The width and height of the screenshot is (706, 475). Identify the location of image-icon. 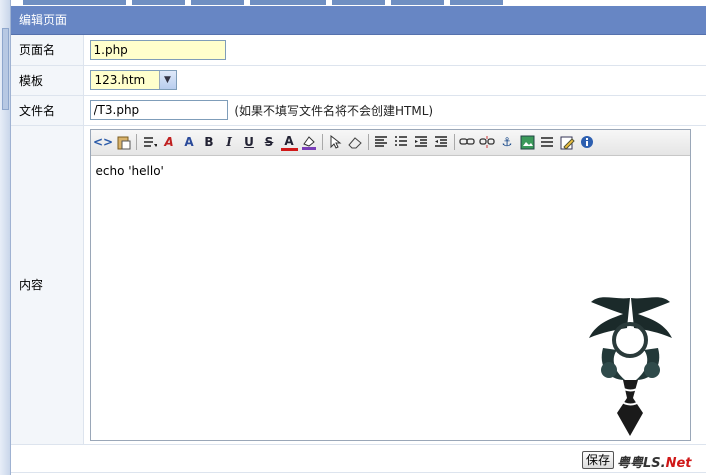
(527, 142).